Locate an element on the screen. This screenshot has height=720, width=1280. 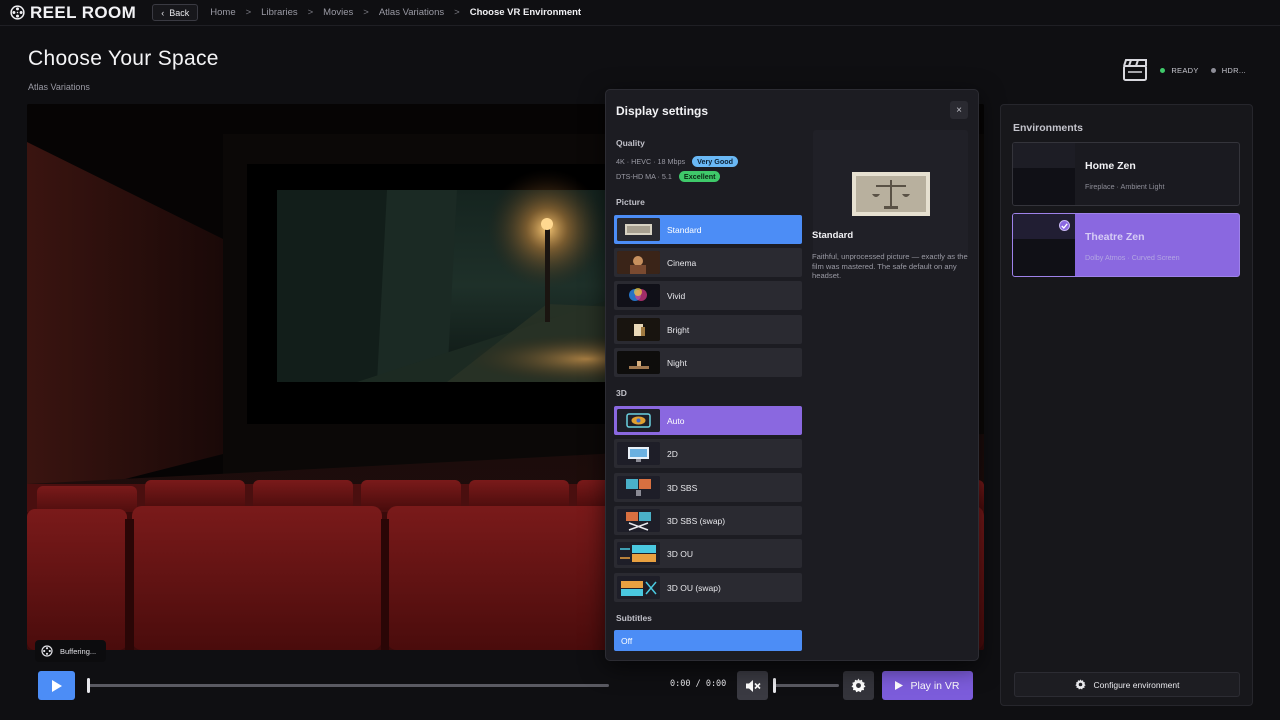
close-icon: × is located at coordinates (959, 110).